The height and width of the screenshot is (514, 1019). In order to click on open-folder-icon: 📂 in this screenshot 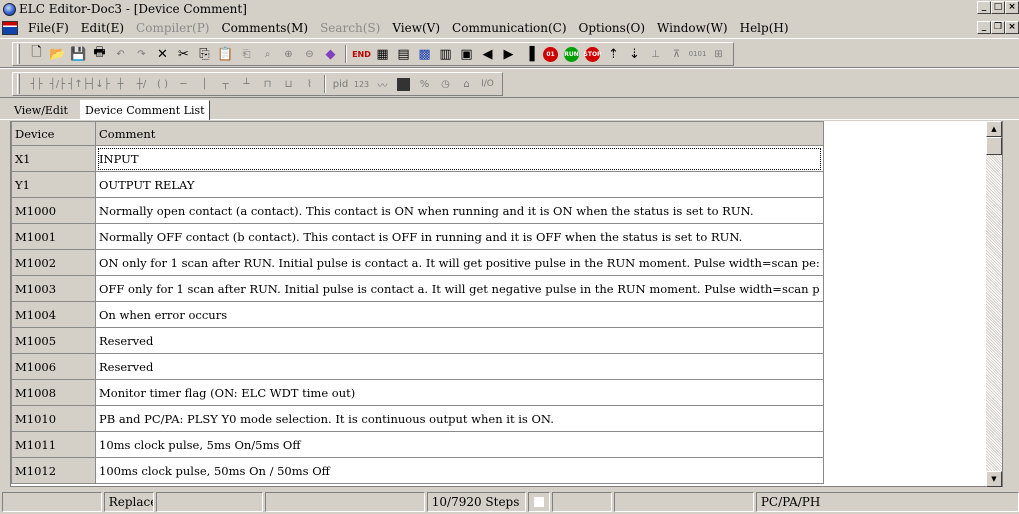, I will do `click(57, 54)`.